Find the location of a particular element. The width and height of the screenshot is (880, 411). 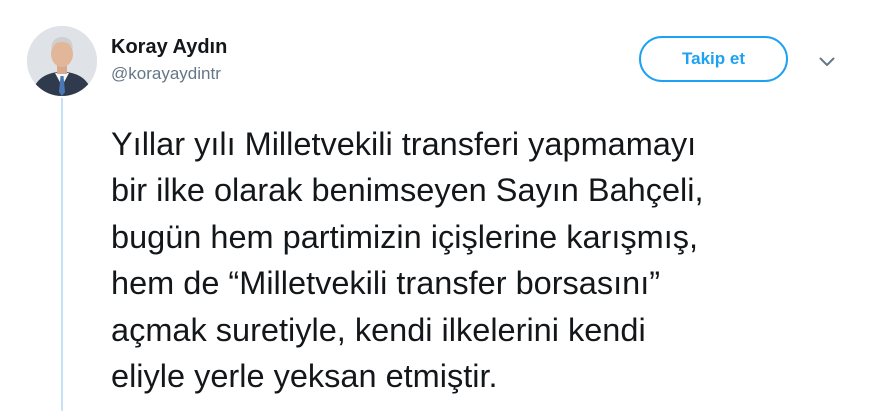

author-display-name: Koray Aydın is located at coordinates (169, 47).